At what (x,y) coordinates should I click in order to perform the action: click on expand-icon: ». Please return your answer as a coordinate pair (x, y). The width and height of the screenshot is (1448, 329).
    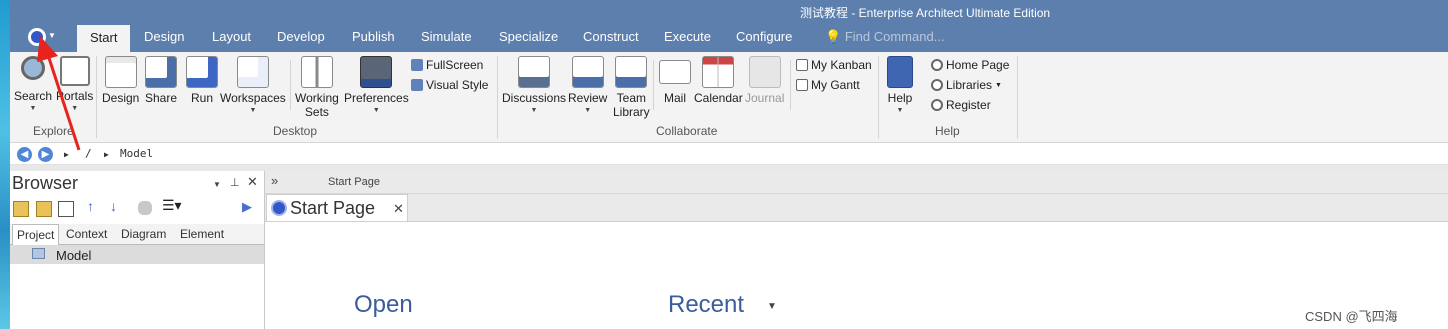
    Looking at the image, I should click on (274, 180).